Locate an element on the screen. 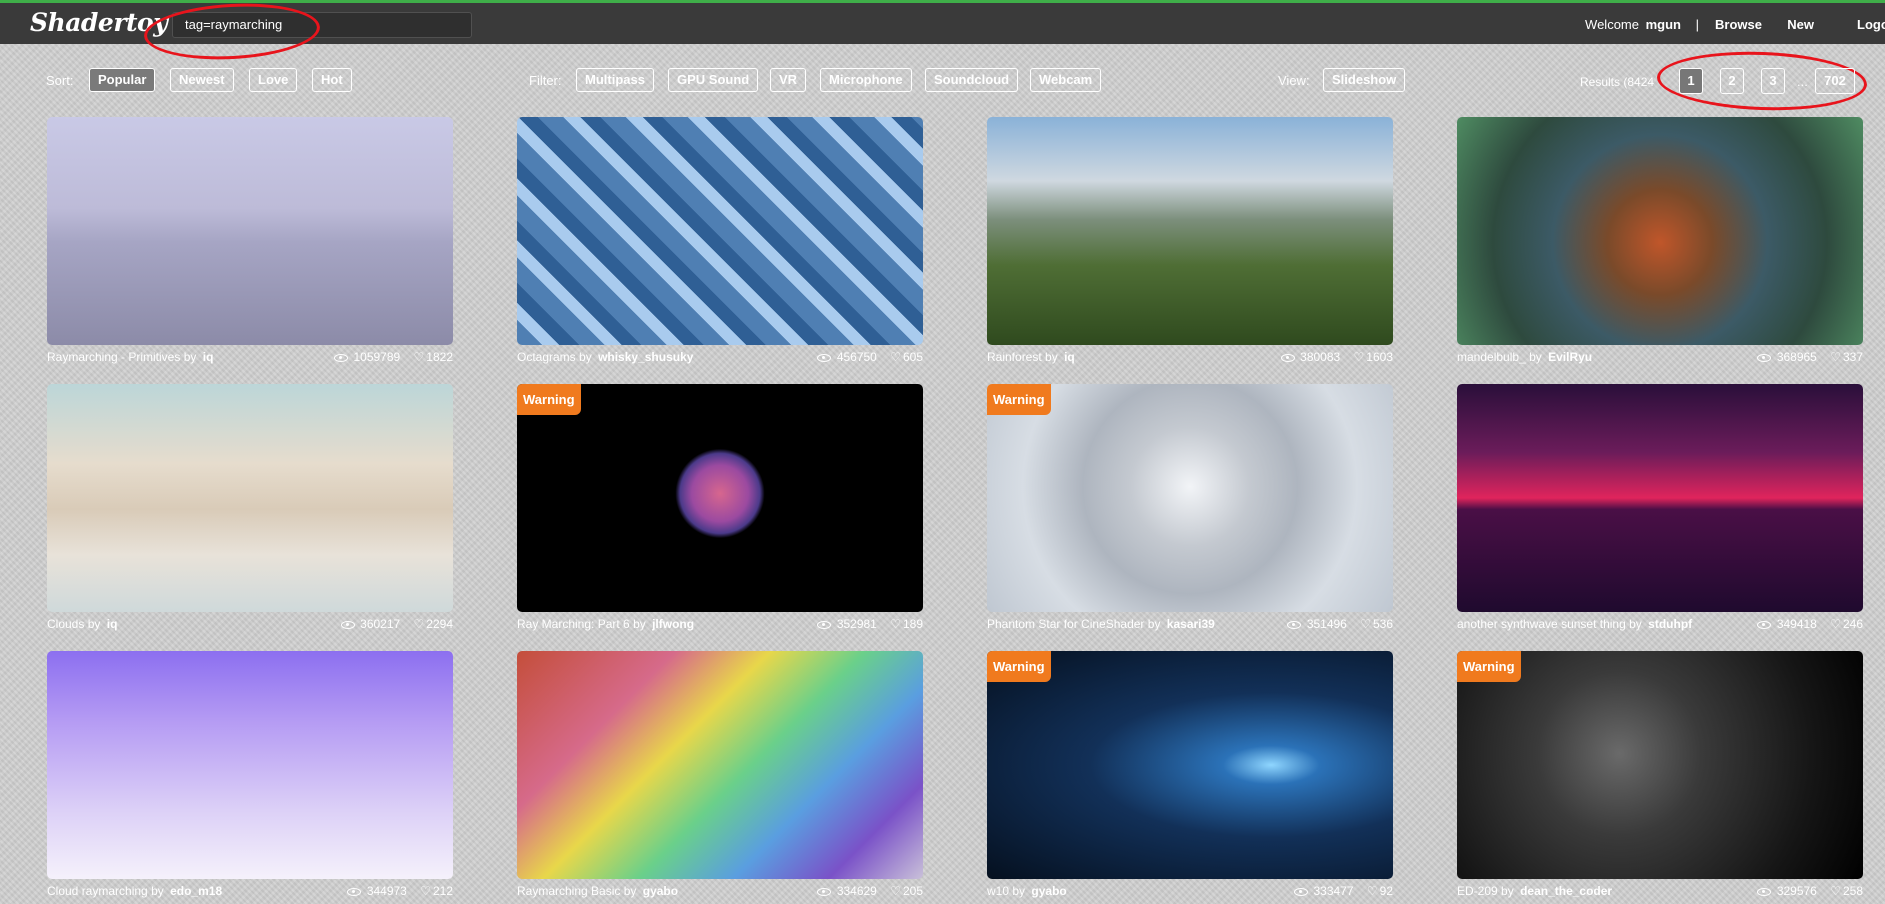  shader-card: Clouds by iq 360217 ♡ 2294 is located at coordinates (250, 508).